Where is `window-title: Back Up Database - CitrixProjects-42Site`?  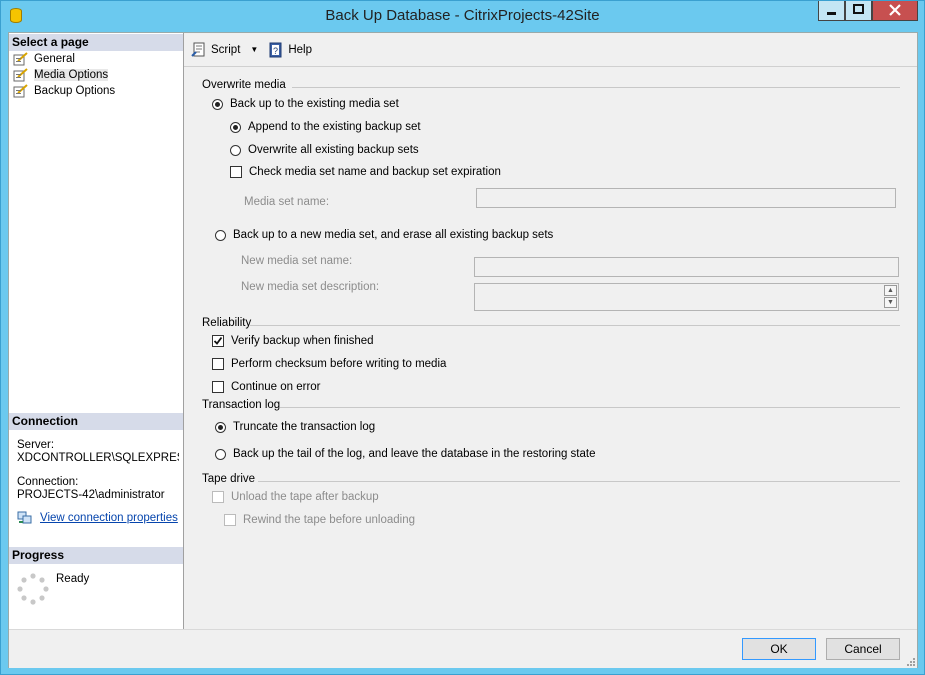 window-title: Back Up Database - CitrixProjects-42Site is located at coordinates (462, 15).